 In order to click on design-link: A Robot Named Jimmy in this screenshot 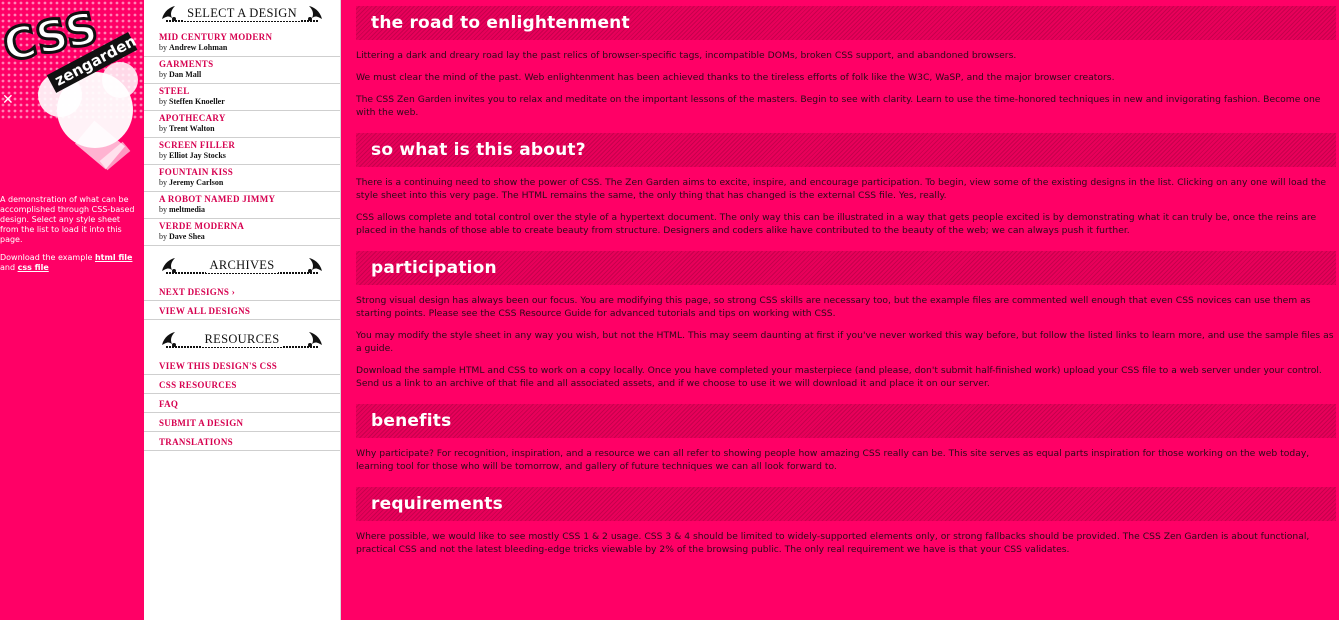, I will do `click(249, 199)`.